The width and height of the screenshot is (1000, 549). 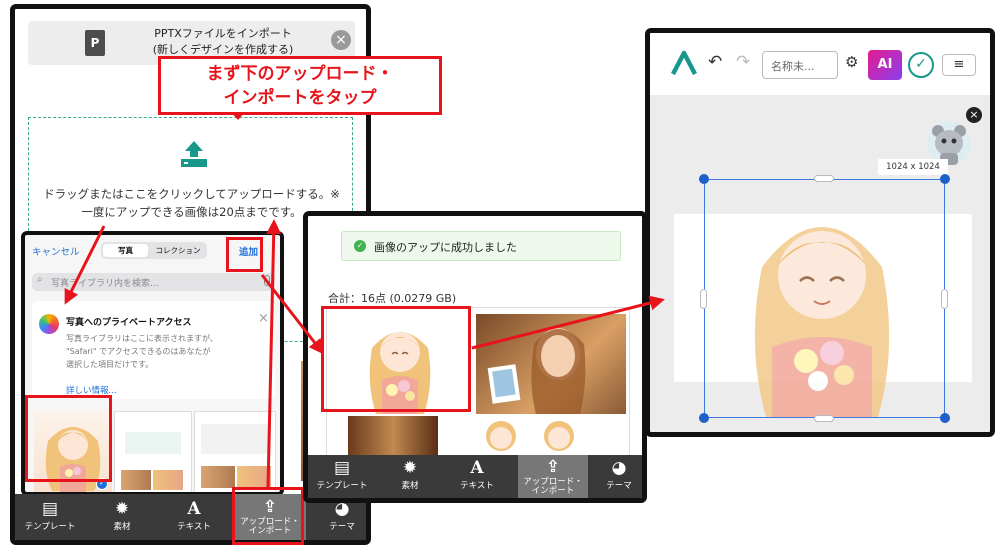 What do you see at coordinates (178, 250) in the screenshot?
I see `tab-collection: コレクション` at bounding box center [178, 250].